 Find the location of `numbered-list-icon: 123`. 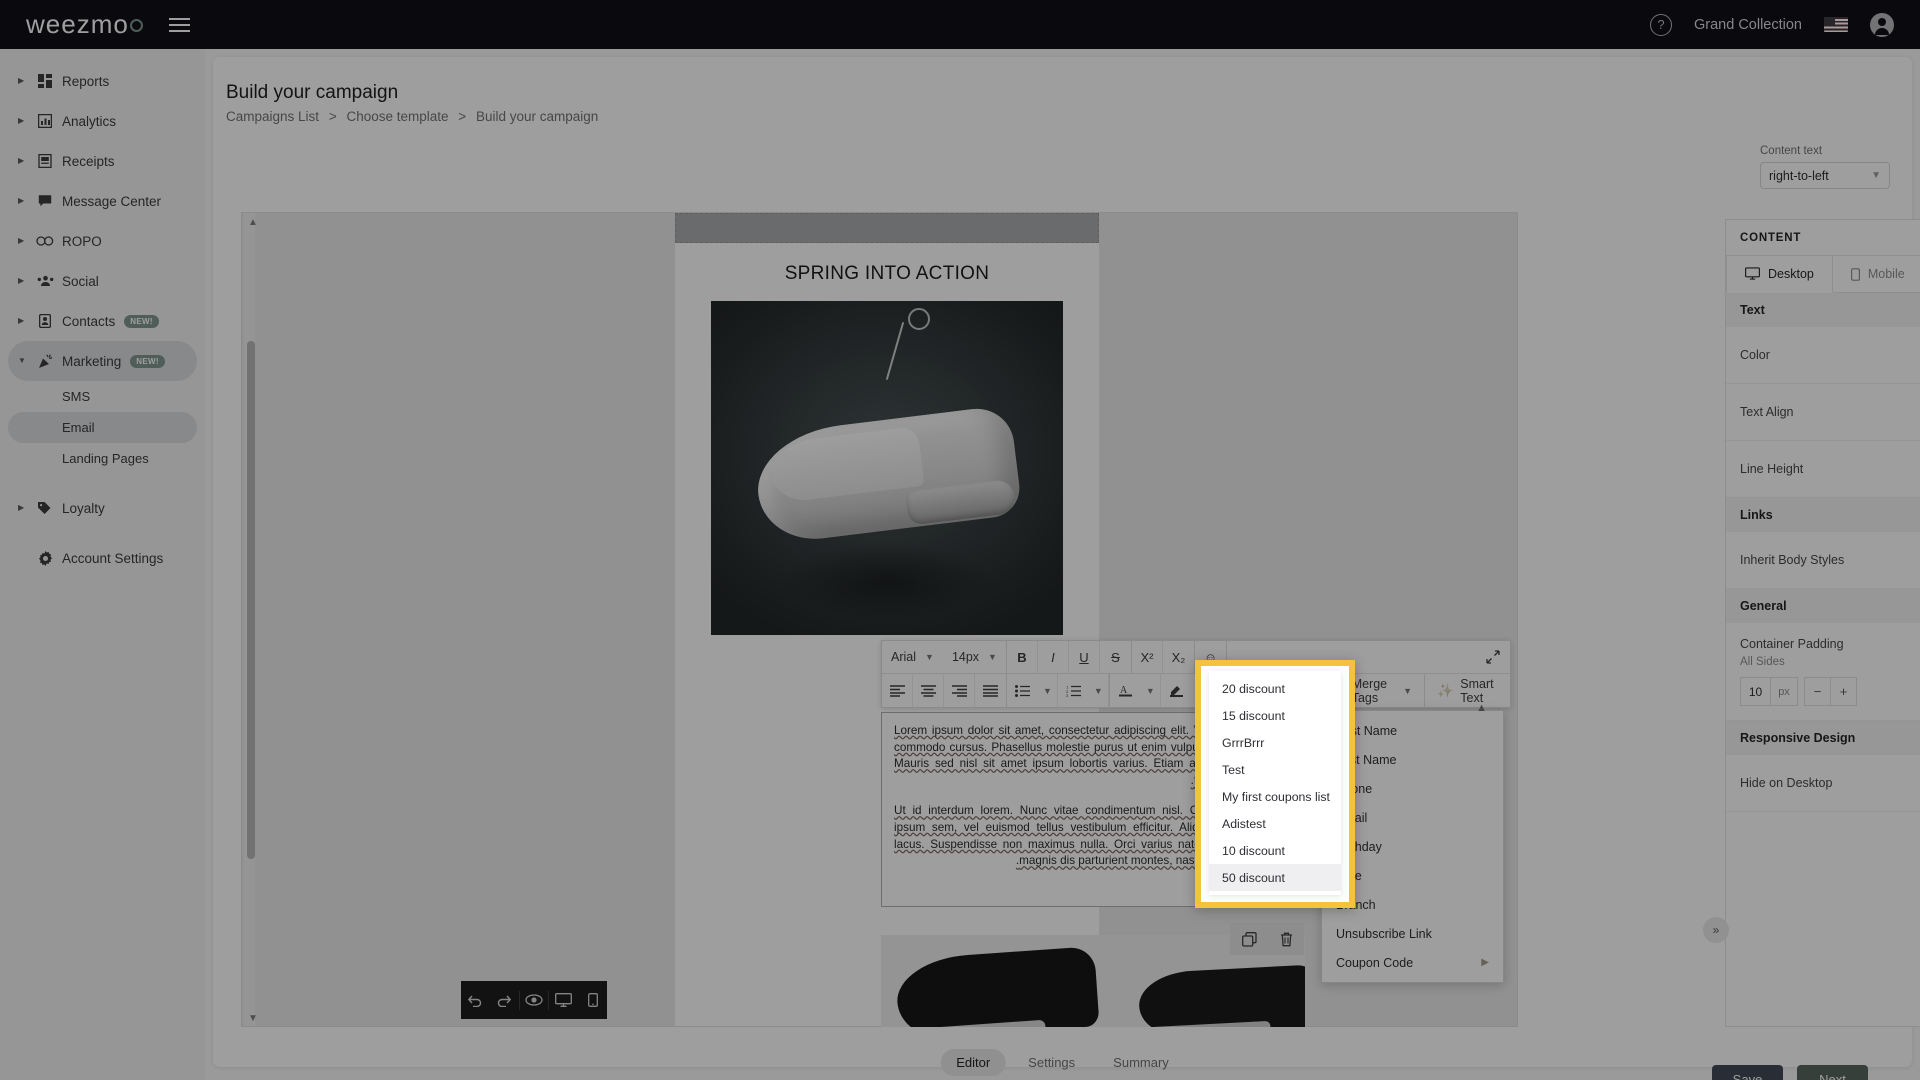

numbered-list-icon: 123 is located at coordinates (1073, 690).